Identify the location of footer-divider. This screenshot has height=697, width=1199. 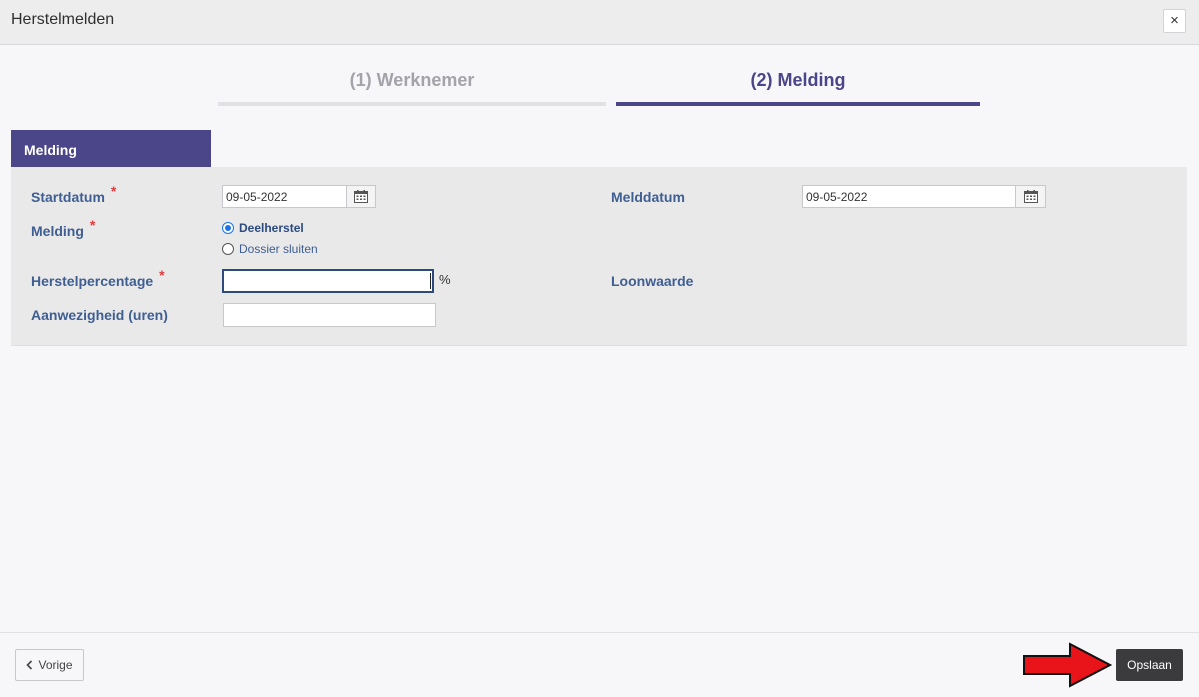
(599, 632).